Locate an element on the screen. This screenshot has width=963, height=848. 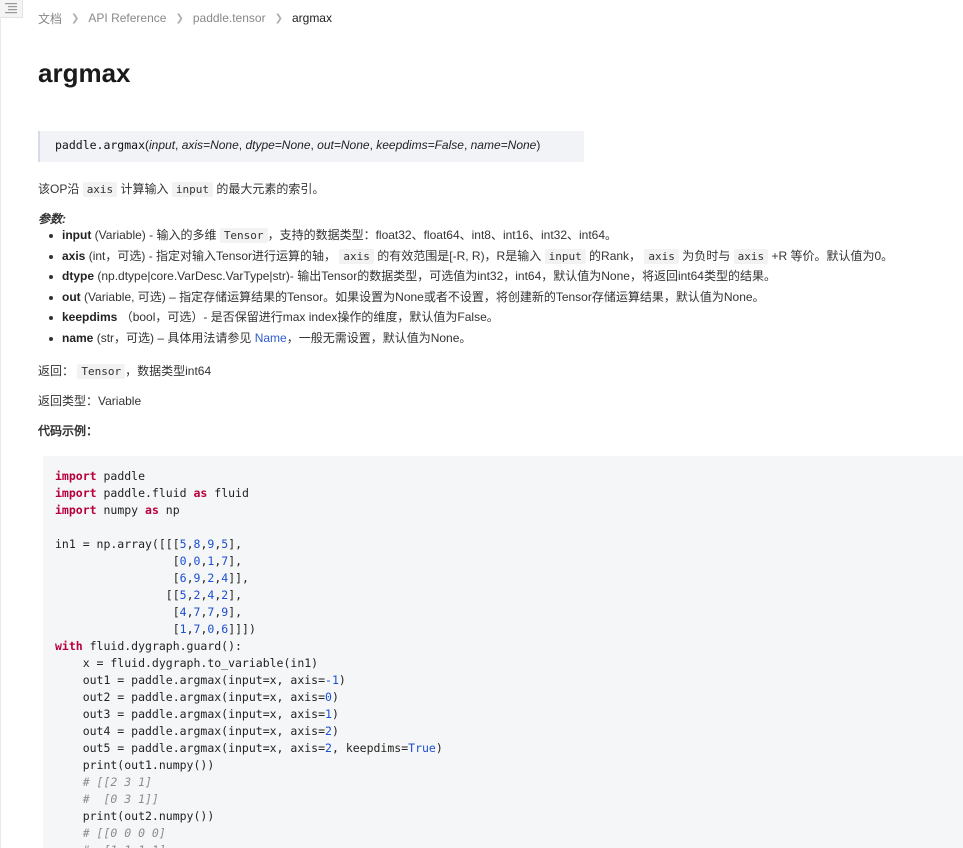
description-text: 该OP沿 is located at coordinates (59, 189).